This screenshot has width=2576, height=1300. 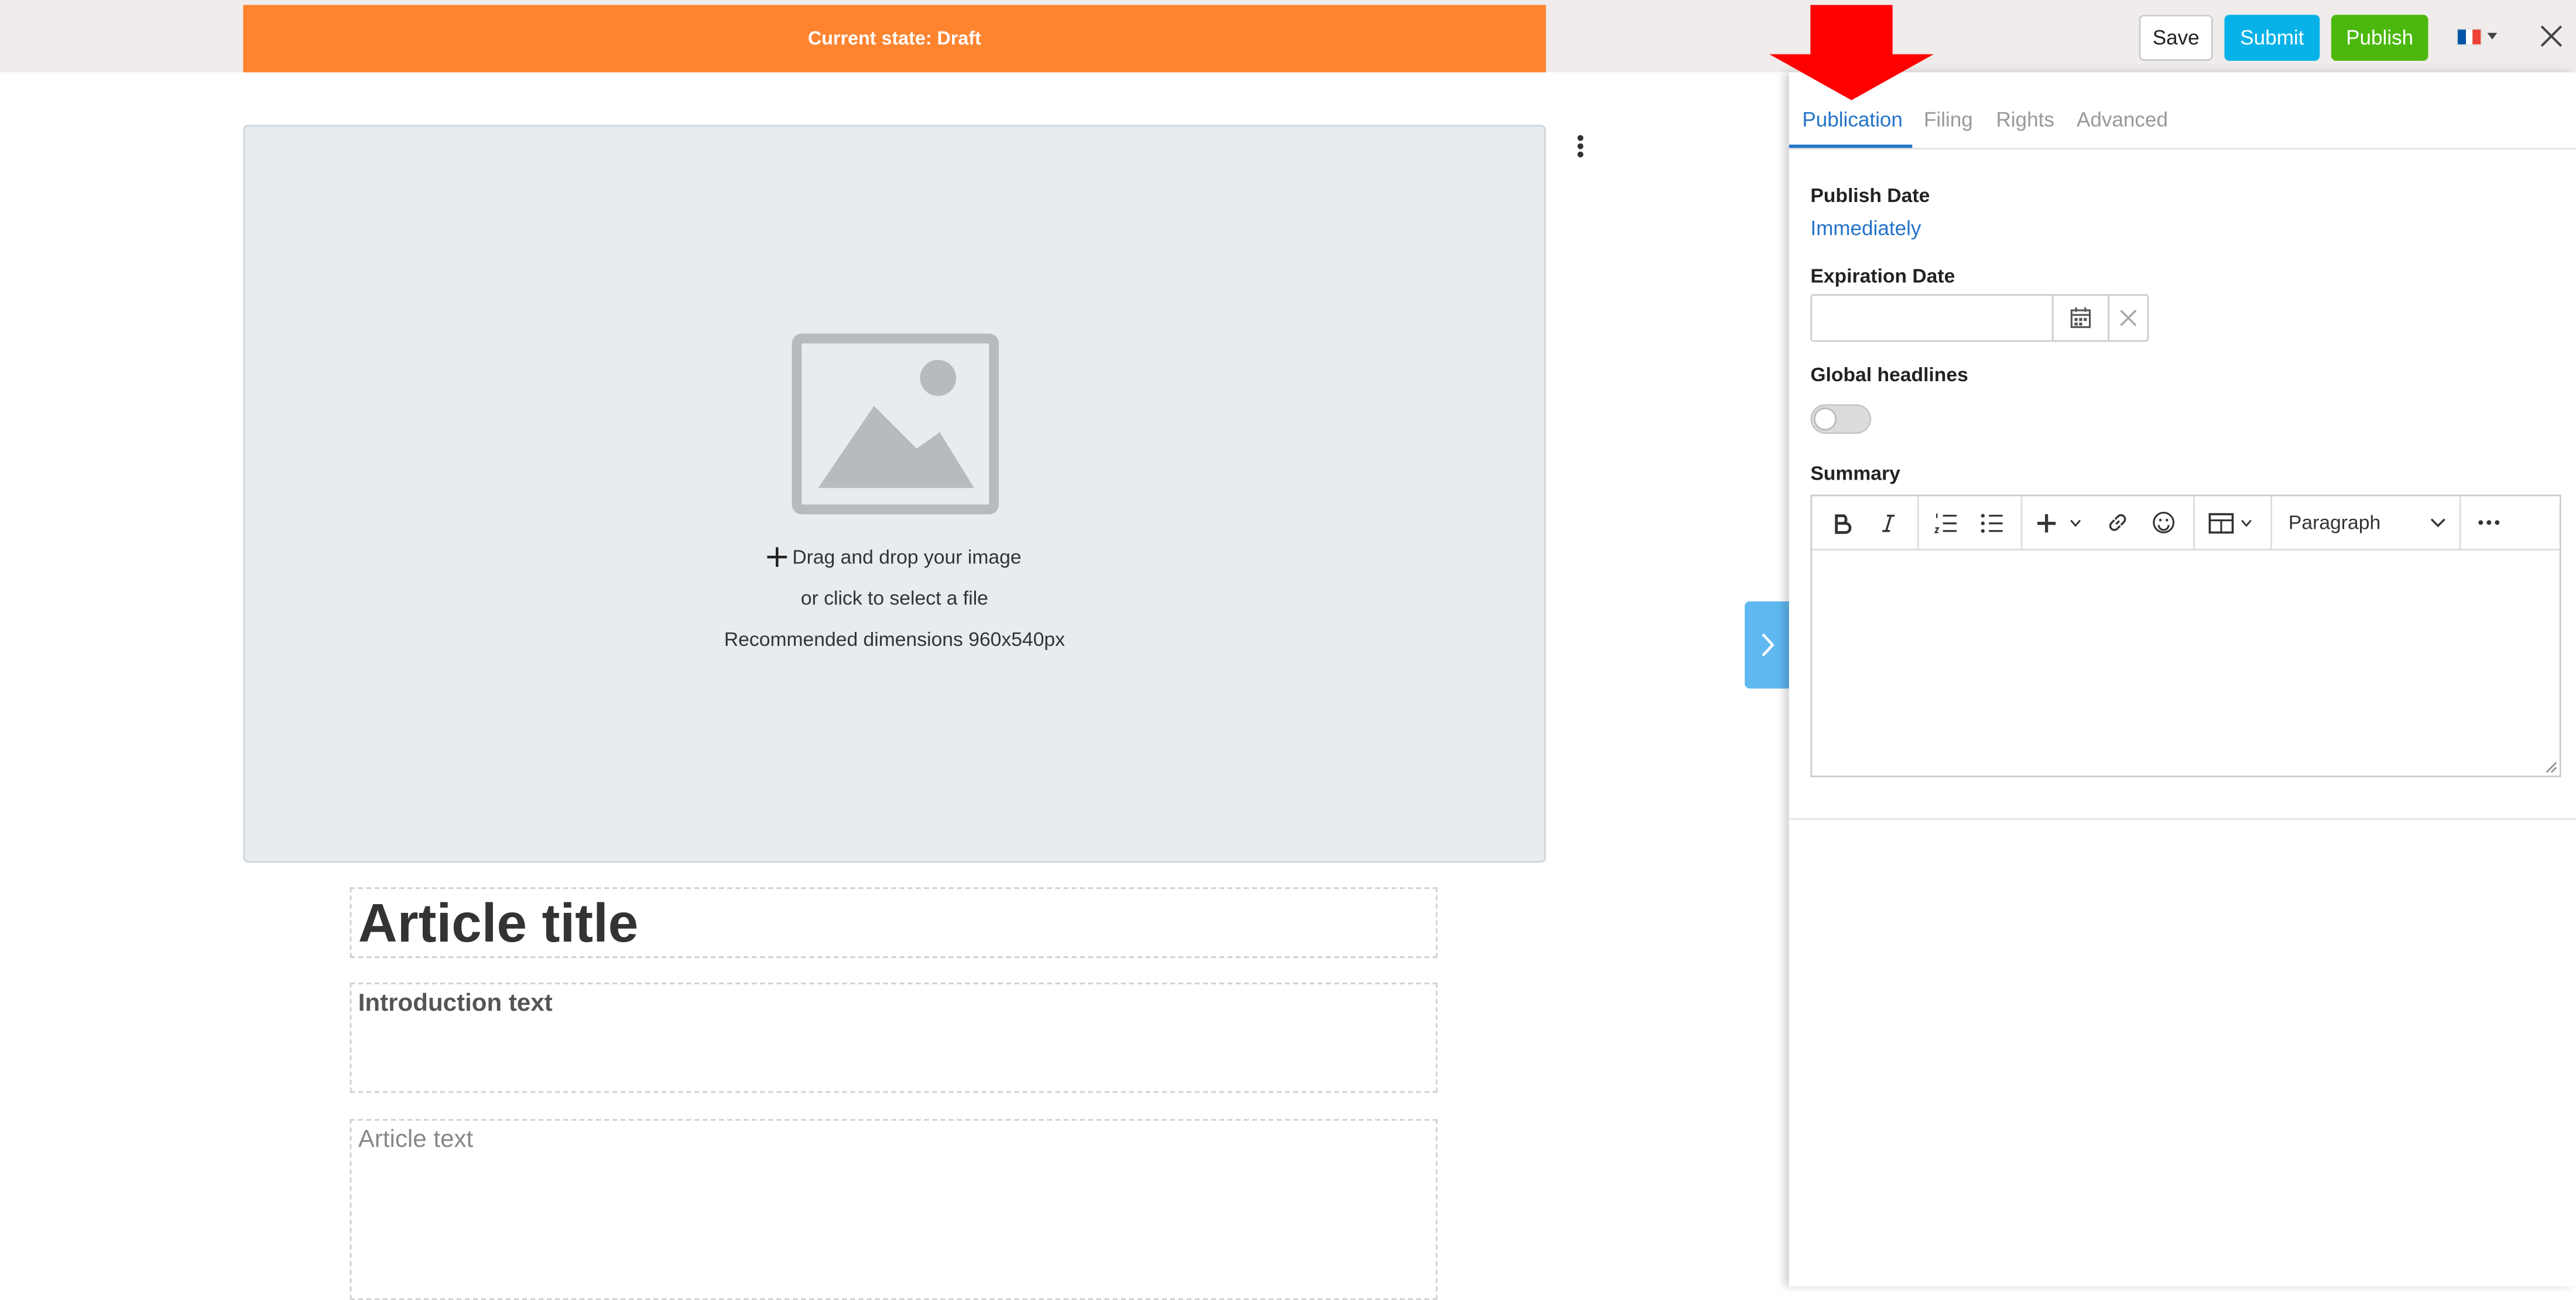 I want to click on global-headlines-label: Global headlines, so click(x=1889, y=374).